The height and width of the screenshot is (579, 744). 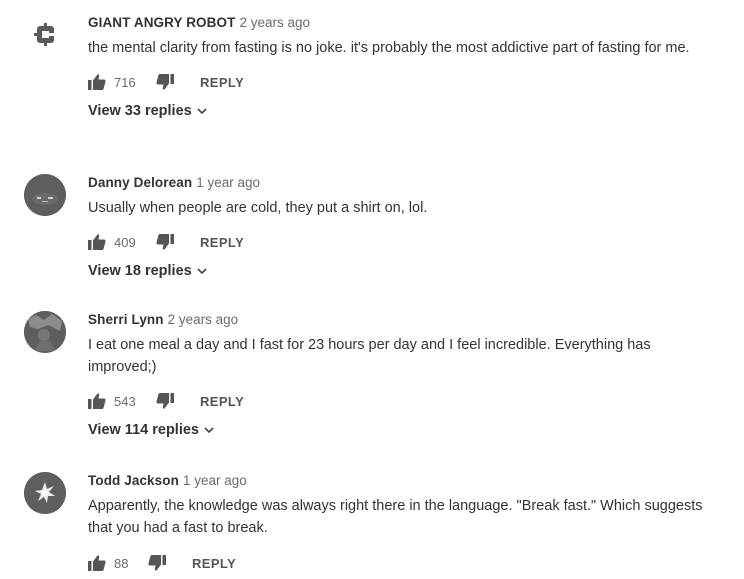 What do you see at coordinates (125, 242) in the screenshot?
I see `like-count: 409` at bounding box center [125, 242].